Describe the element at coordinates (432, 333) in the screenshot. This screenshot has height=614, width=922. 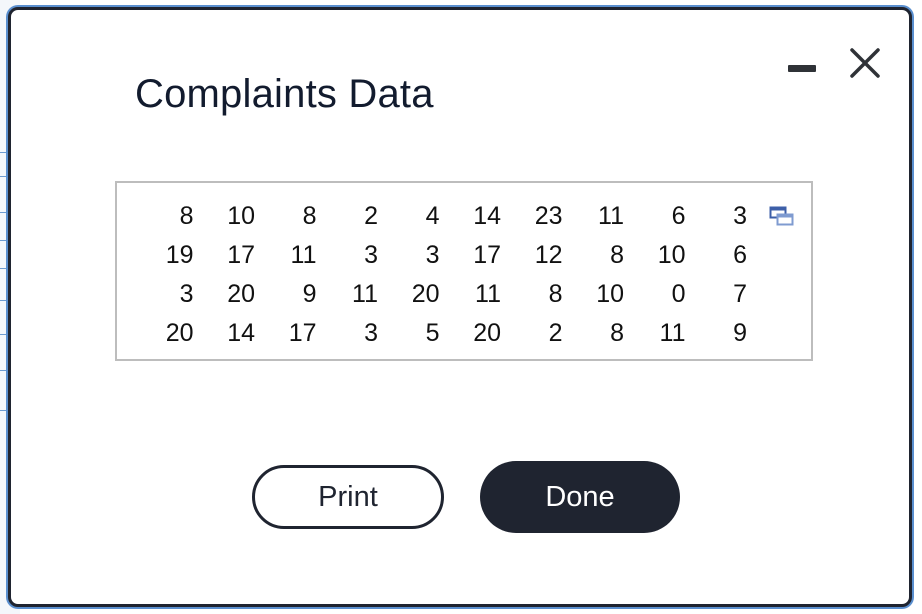
I see `table-cell: 5` at that location.